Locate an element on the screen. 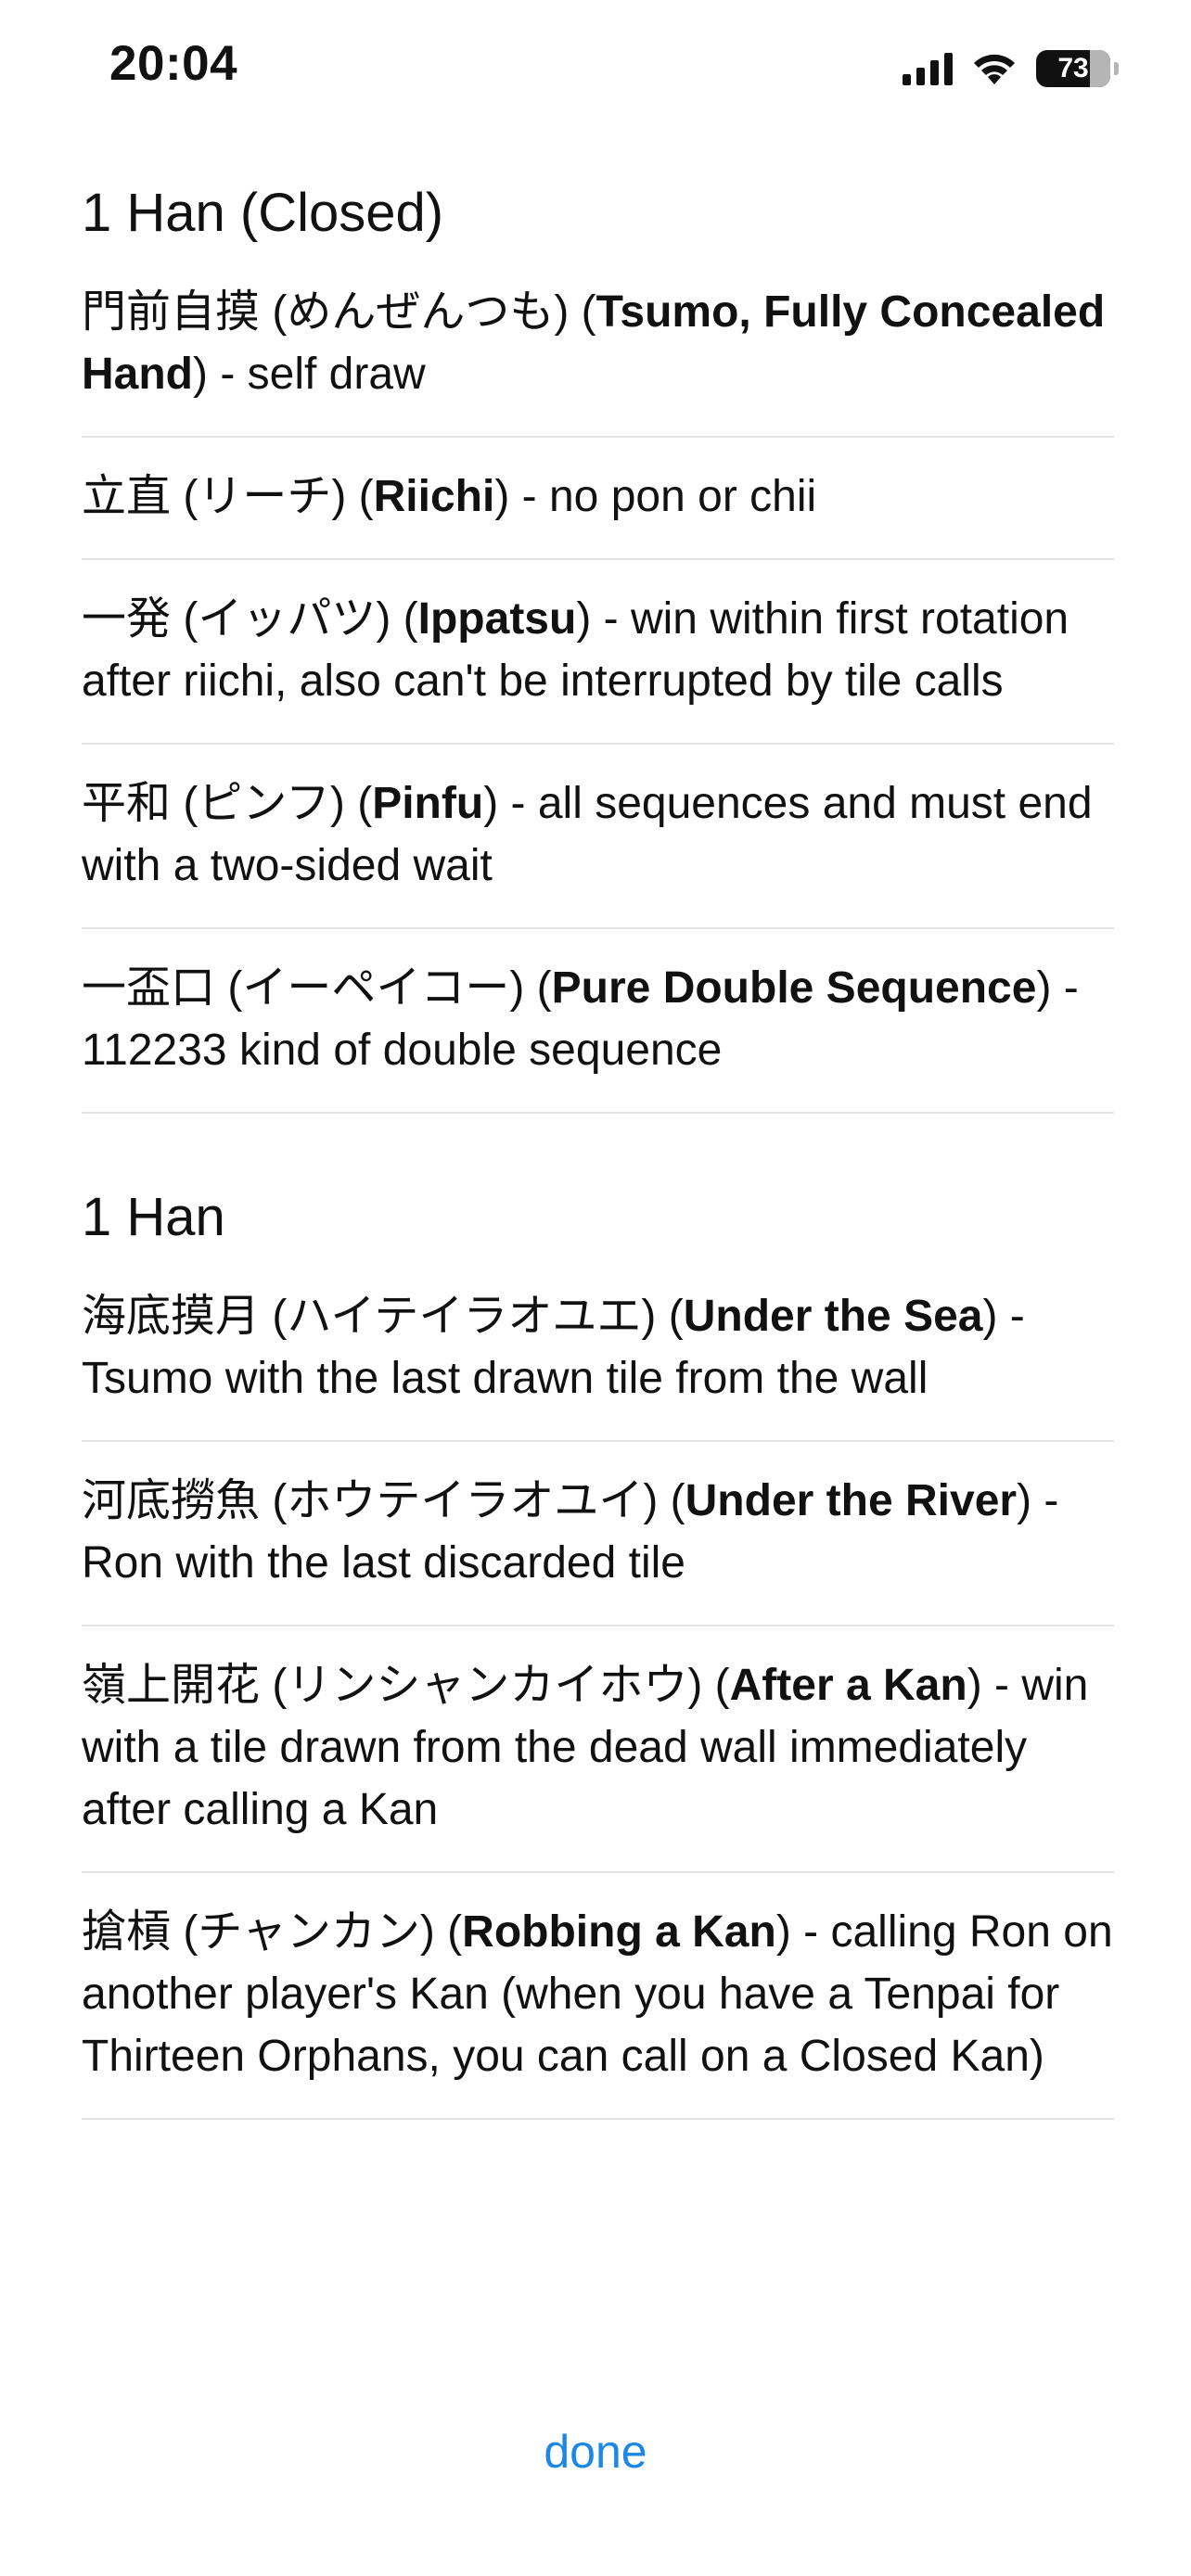  yaku-name: Robbing a Kan is located at coordinates (619, 1932).